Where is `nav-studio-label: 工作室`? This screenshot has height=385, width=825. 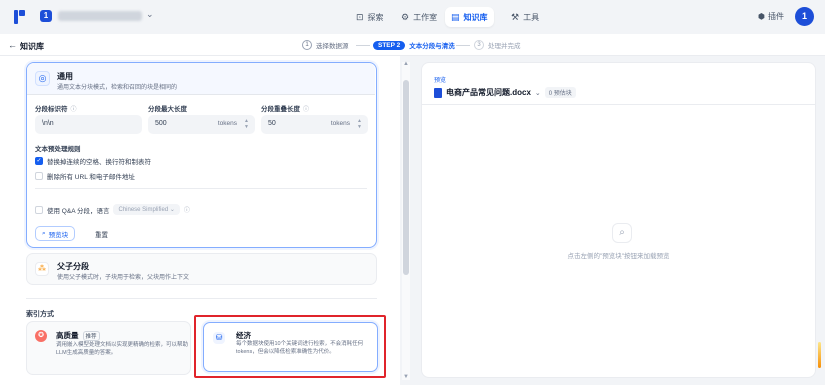 nav-studio-label: 工作室 is located at coordinates (425, 17).